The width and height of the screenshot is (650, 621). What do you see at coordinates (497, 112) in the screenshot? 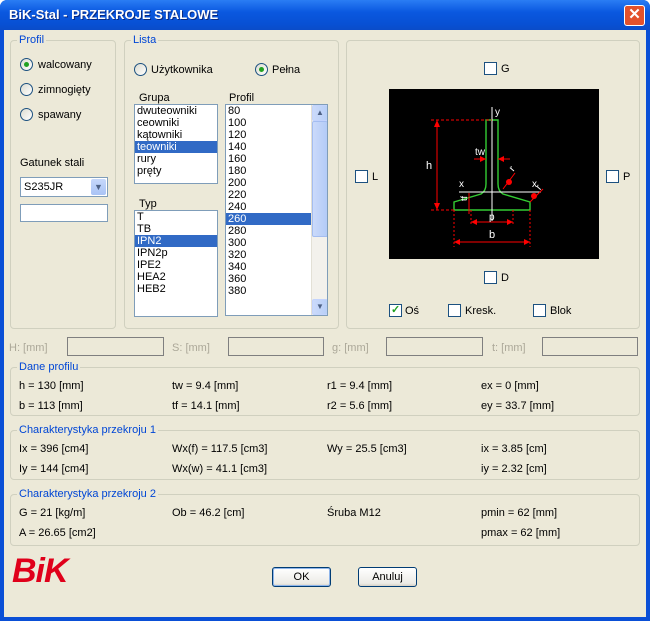
I see `y-axis-label: y` at bounding box center [497, 112].